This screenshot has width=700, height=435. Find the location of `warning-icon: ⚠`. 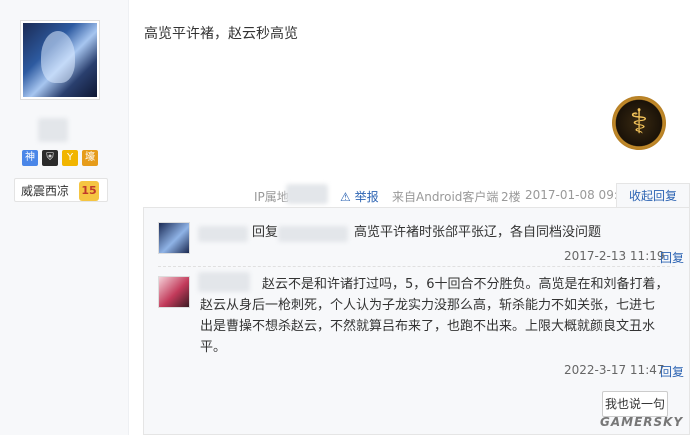

warning-icon: ⚠ is located at coordinates (345, 197).